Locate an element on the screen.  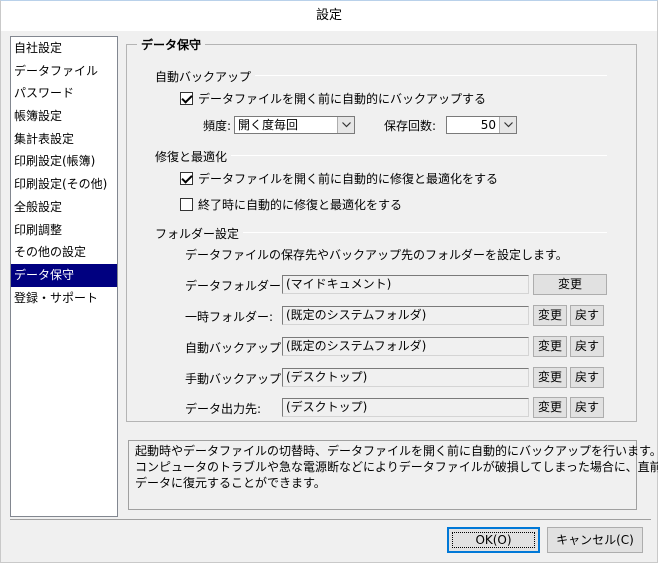
temp-folder-label: 一時フォルダー: is located at coordinates (229, 317).